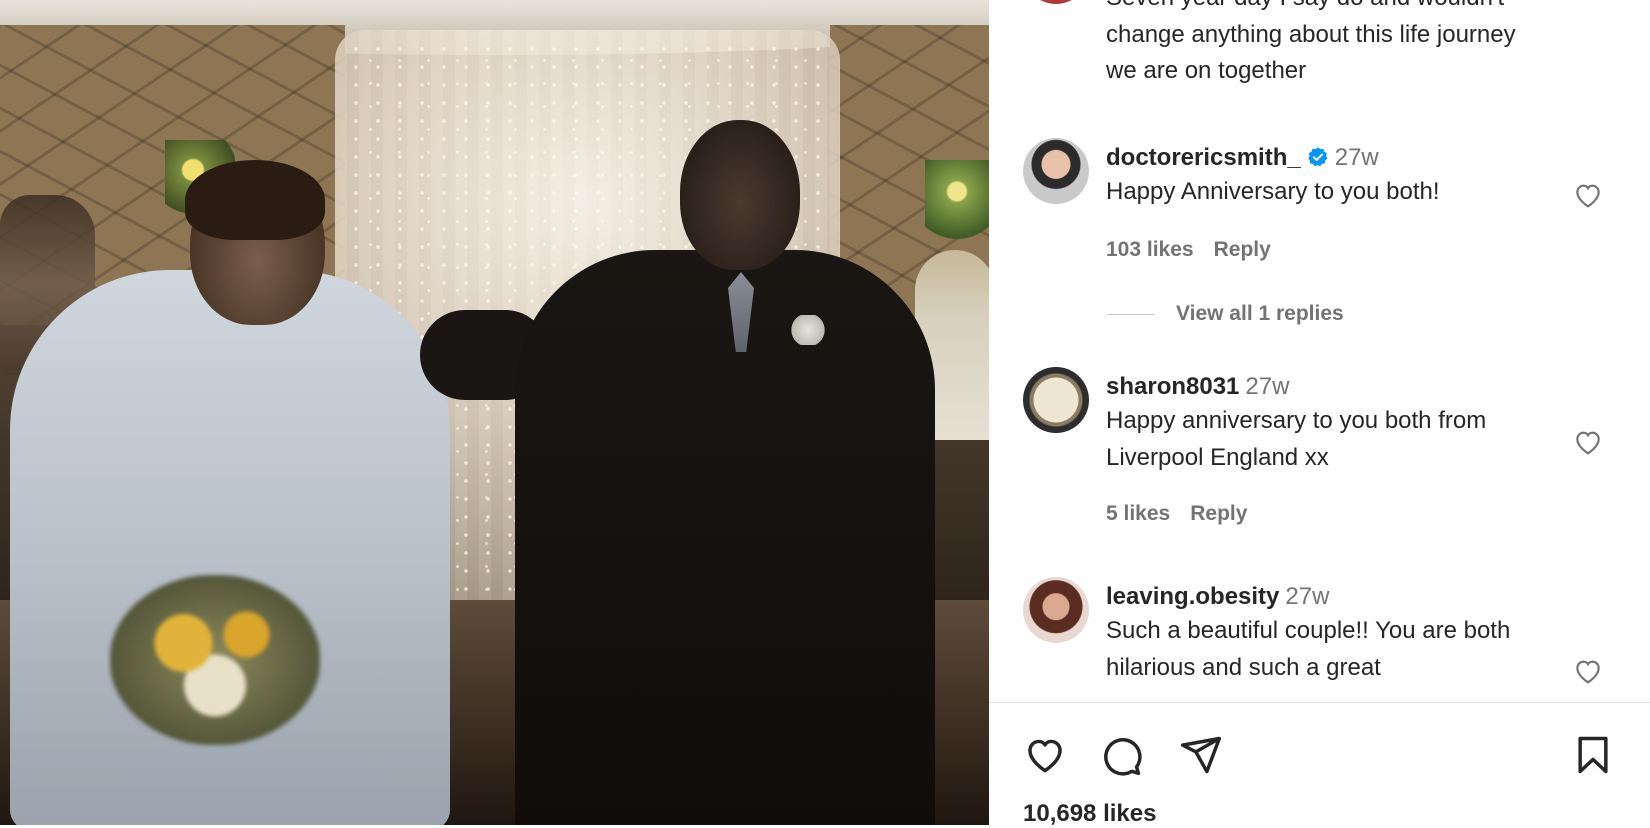 This screenshot has width=1650, height=828. I want to click on comment-username: sharon8031, so click(1172, 386).